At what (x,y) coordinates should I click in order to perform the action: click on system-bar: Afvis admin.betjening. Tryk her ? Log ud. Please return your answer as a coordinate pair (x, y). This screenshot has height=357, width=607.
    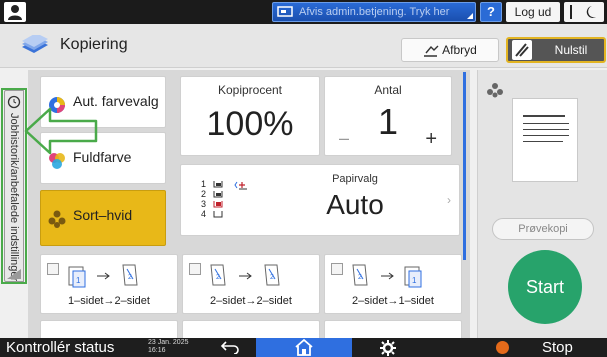
    Looking at the image, I should click on (303, 12).